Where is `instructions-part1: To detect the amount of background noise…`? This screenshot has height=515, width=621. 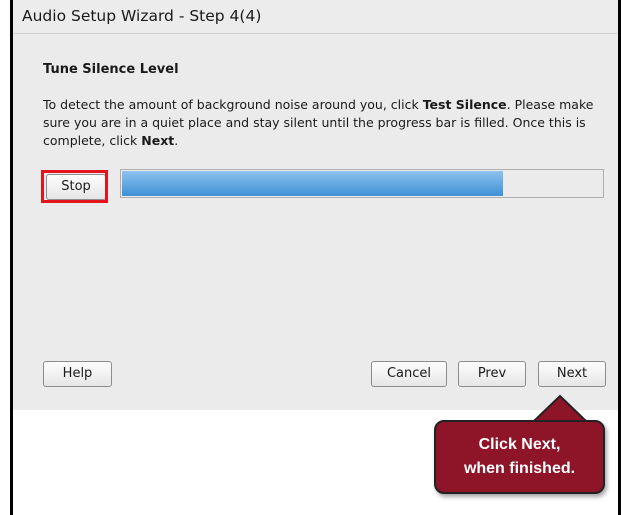 instructions-part1: To detect the amount of background noise… is located at coordinates (233, 104).